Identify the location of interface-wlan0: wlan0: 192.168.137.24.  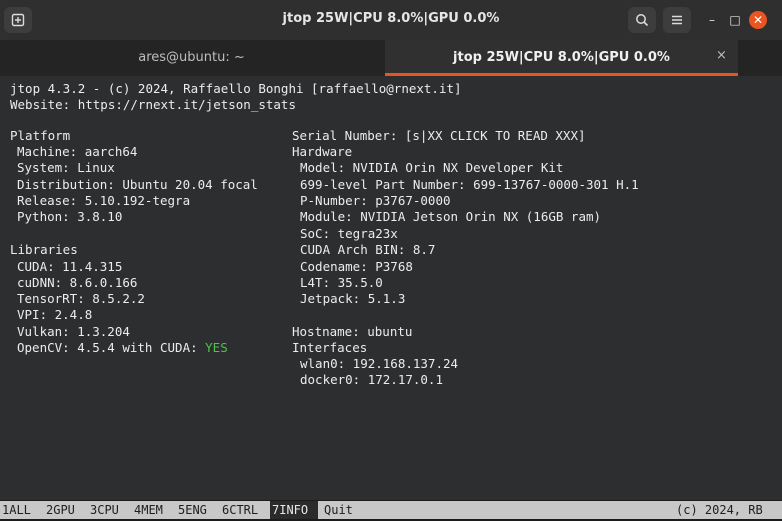
(379, 363).